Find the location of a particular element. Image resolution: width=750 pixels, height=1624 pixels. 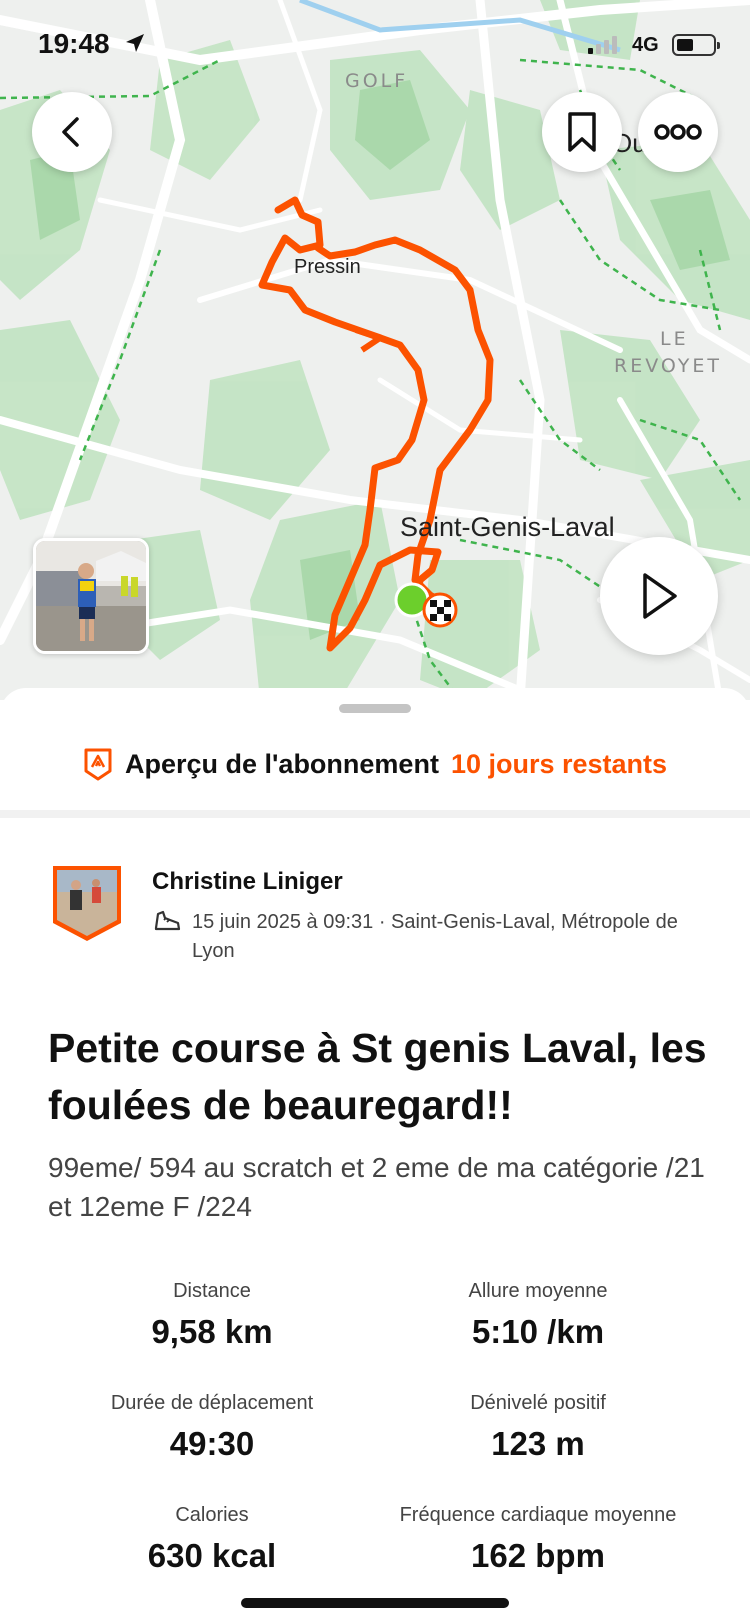

stat-average-pace: Allure moyenne 5:10 /km is located at coordinates (538, 1315).